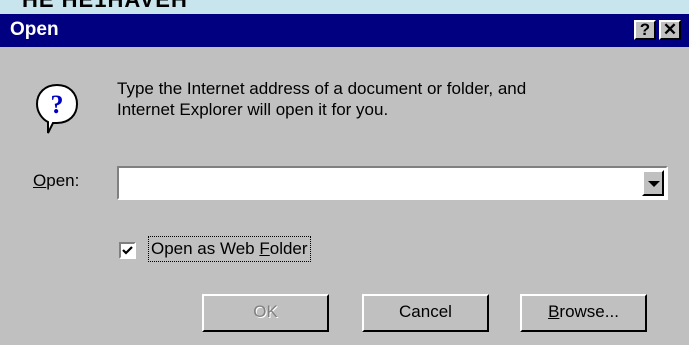 Image resolution: width=689 pixels, height=345 pixels. Describe the element at coordinates (264, 248) in the screenshot. I see `checkbox-label-mnemonic: F` at that location.